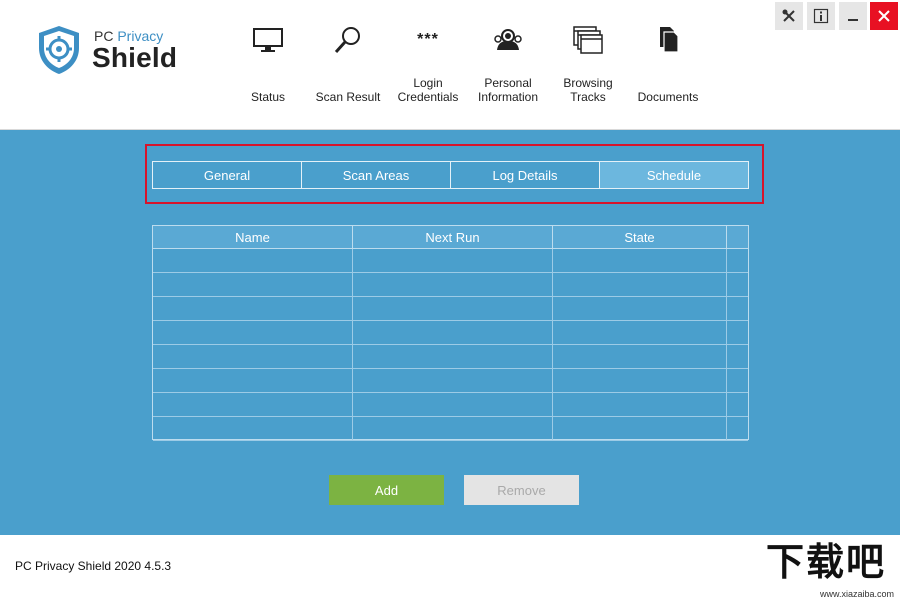  I want to click on magnifier-icon, so click(348, 40).